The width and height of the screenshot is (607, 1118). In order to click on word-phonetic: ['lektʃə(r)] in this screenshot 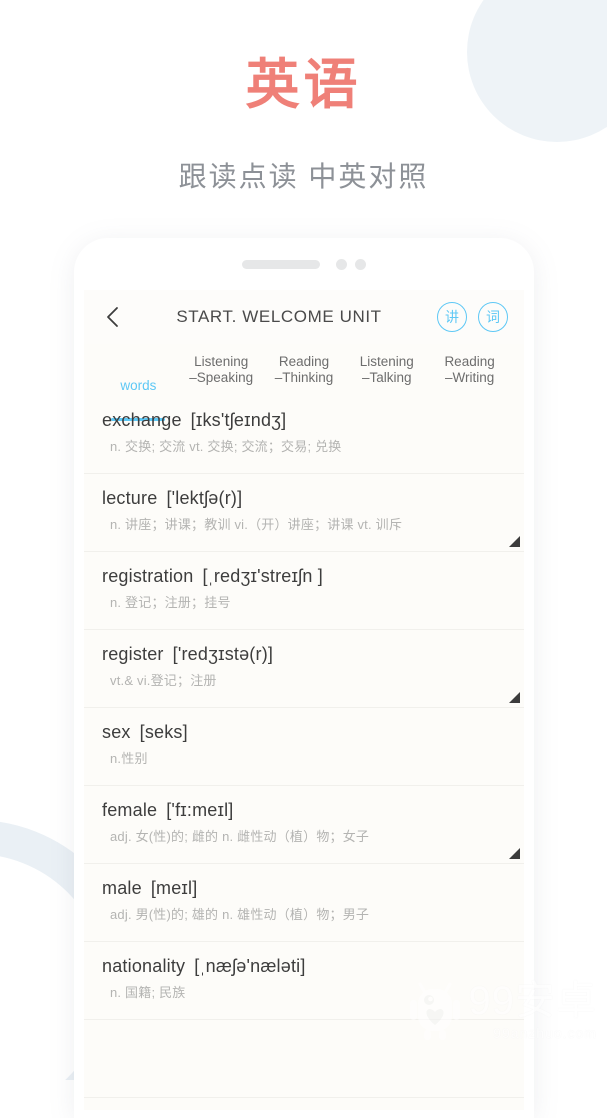, I will do `click(204, 498)`.